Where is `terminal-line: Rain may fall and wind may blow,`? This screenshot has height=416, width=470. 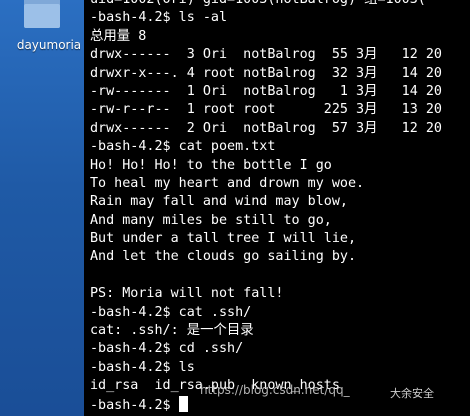
terminal-line: Rain may fall and wind may blow, is located at coordinates (219, 202).